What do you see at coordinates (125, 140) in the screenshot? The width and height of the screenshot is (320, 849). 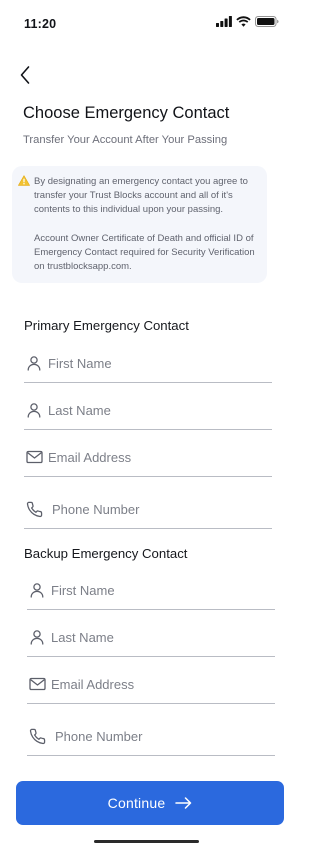 I see `page-subtitle: Transfer Your Account After Your Passing` at bounding box center [125, 140].